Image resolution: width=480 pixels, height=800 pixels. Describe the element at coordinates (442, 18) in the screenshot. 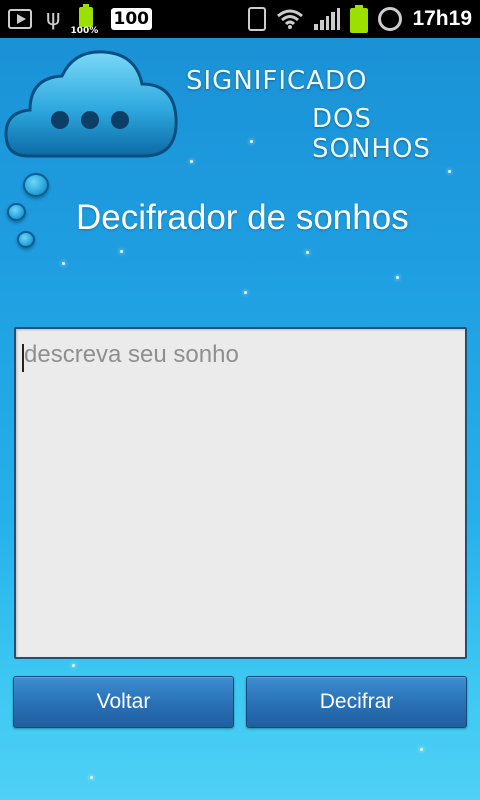

I see `status-clock: 17h19` at that location.